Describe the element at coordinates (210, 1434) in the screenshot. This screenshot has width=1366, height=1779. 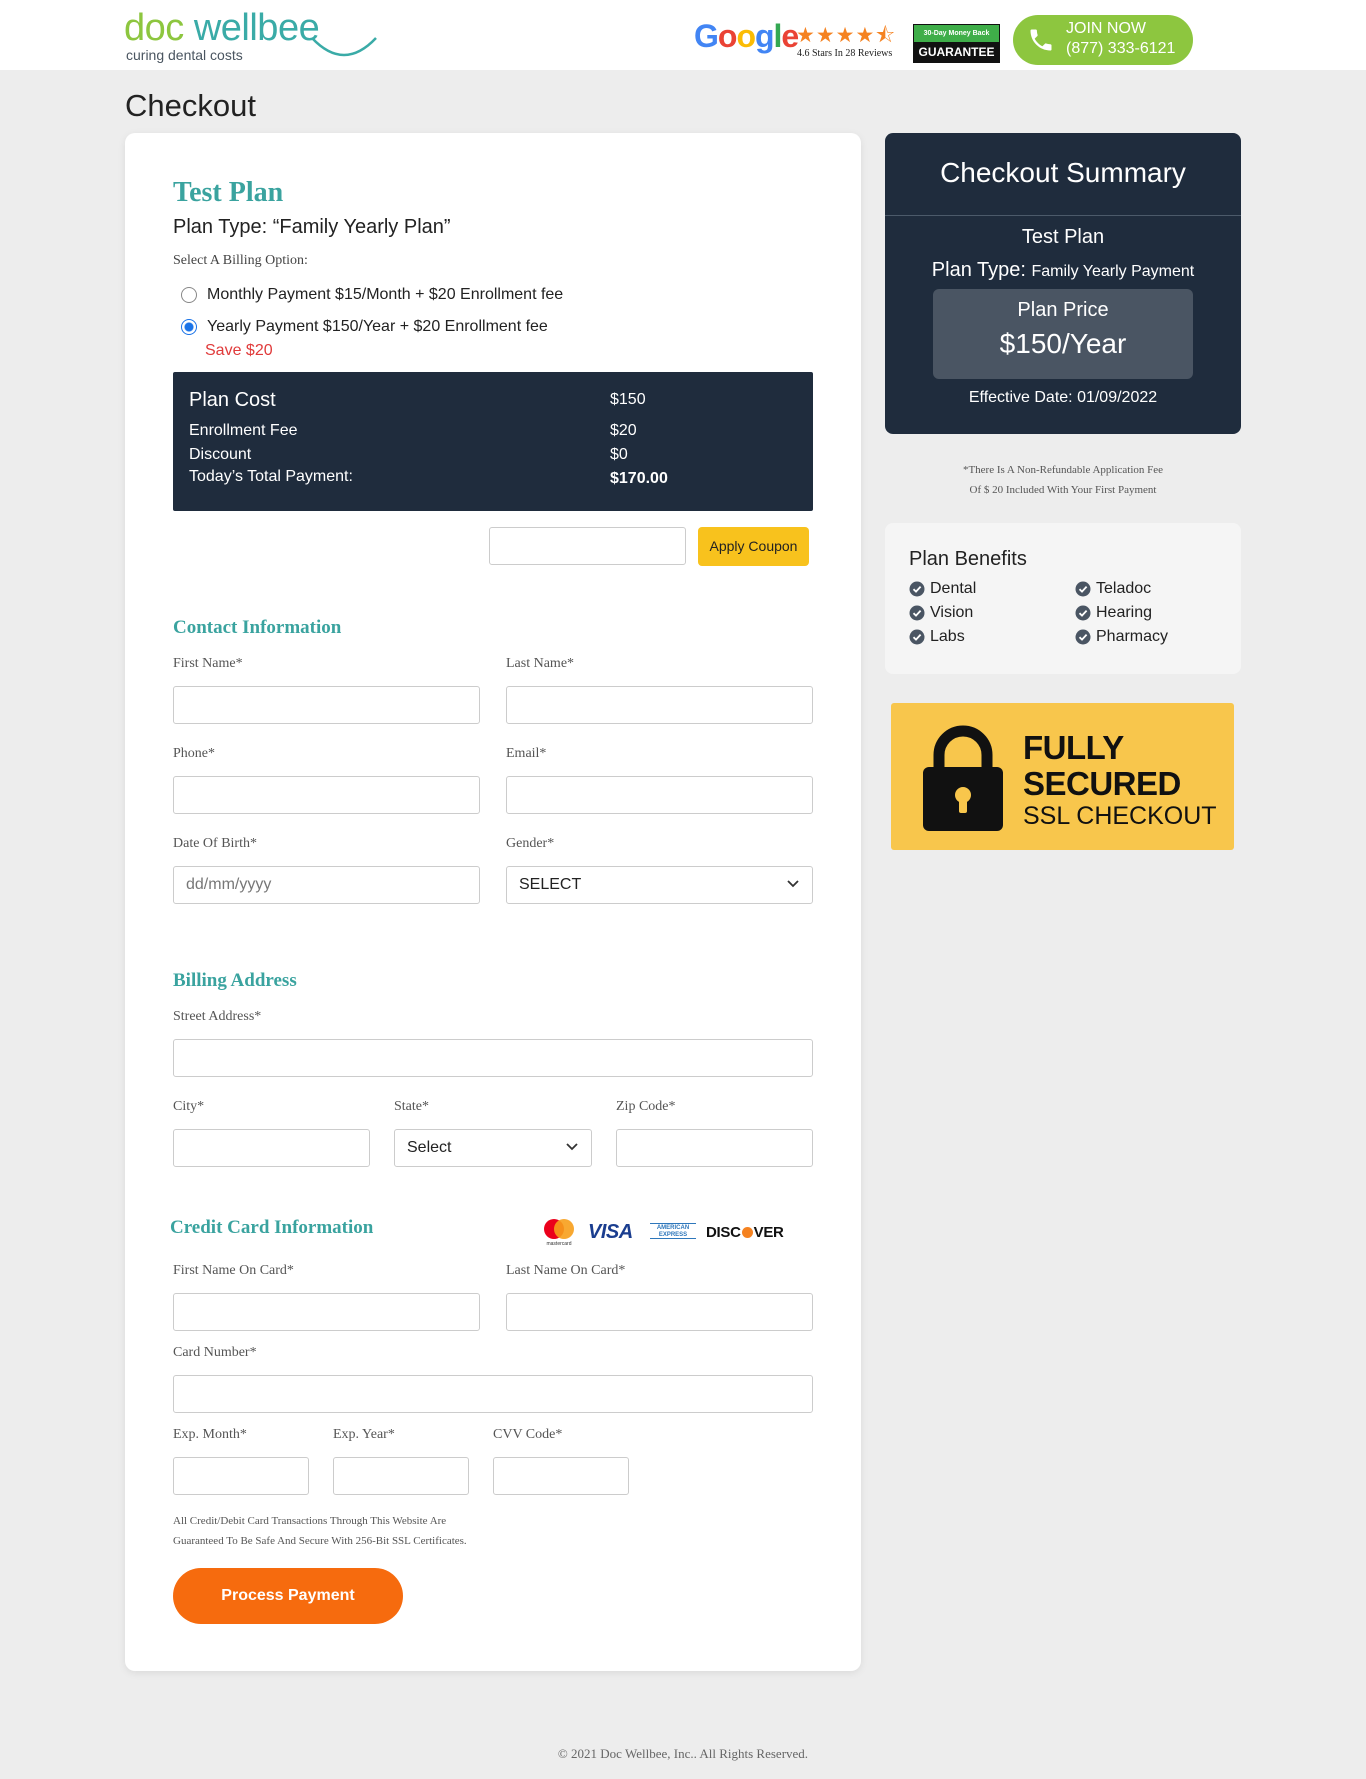
I see `exp-month-label: Exp. Month*` at that location.